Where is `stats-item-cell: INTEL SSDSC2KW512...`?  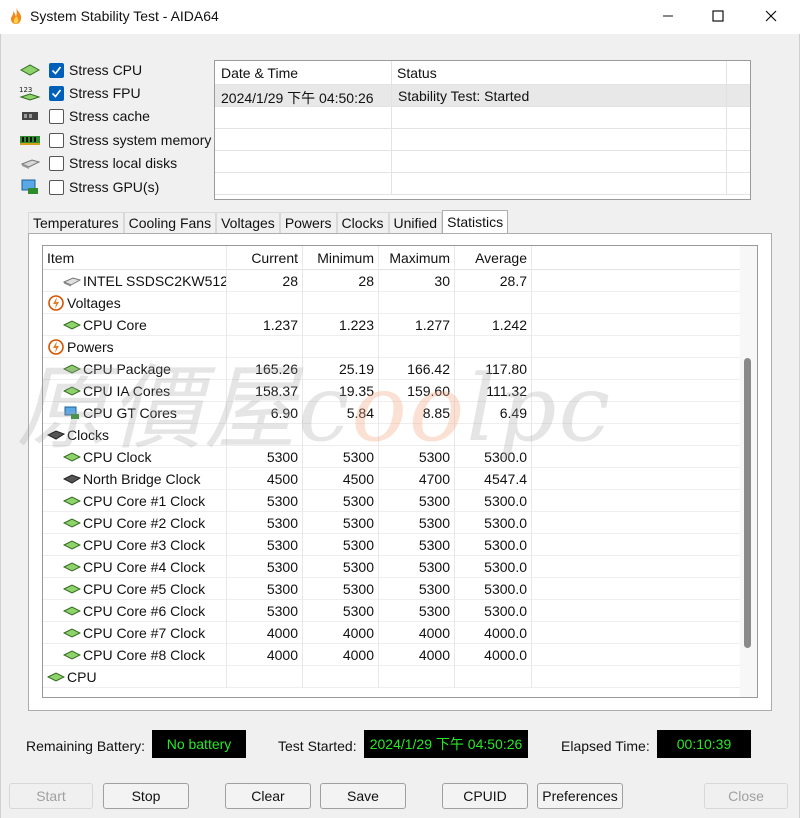 stats-item-cell: INTEL SSDSC2KW512... is located at coordinates (135, 281).